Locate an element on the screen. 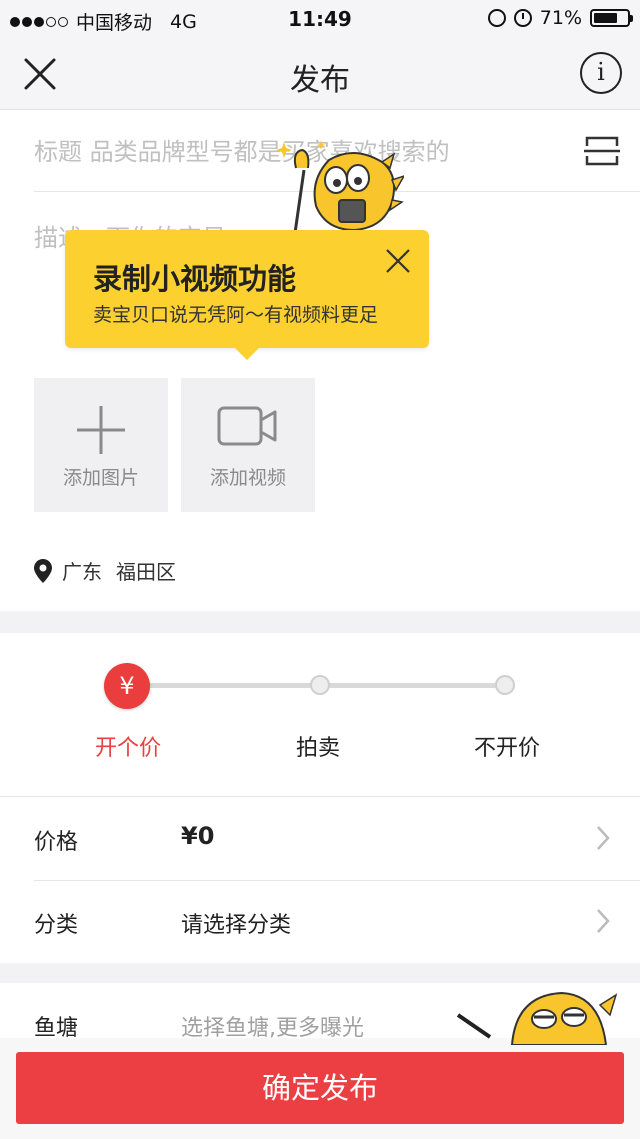  category-label: 分类 is located at coordinates (56, 925).